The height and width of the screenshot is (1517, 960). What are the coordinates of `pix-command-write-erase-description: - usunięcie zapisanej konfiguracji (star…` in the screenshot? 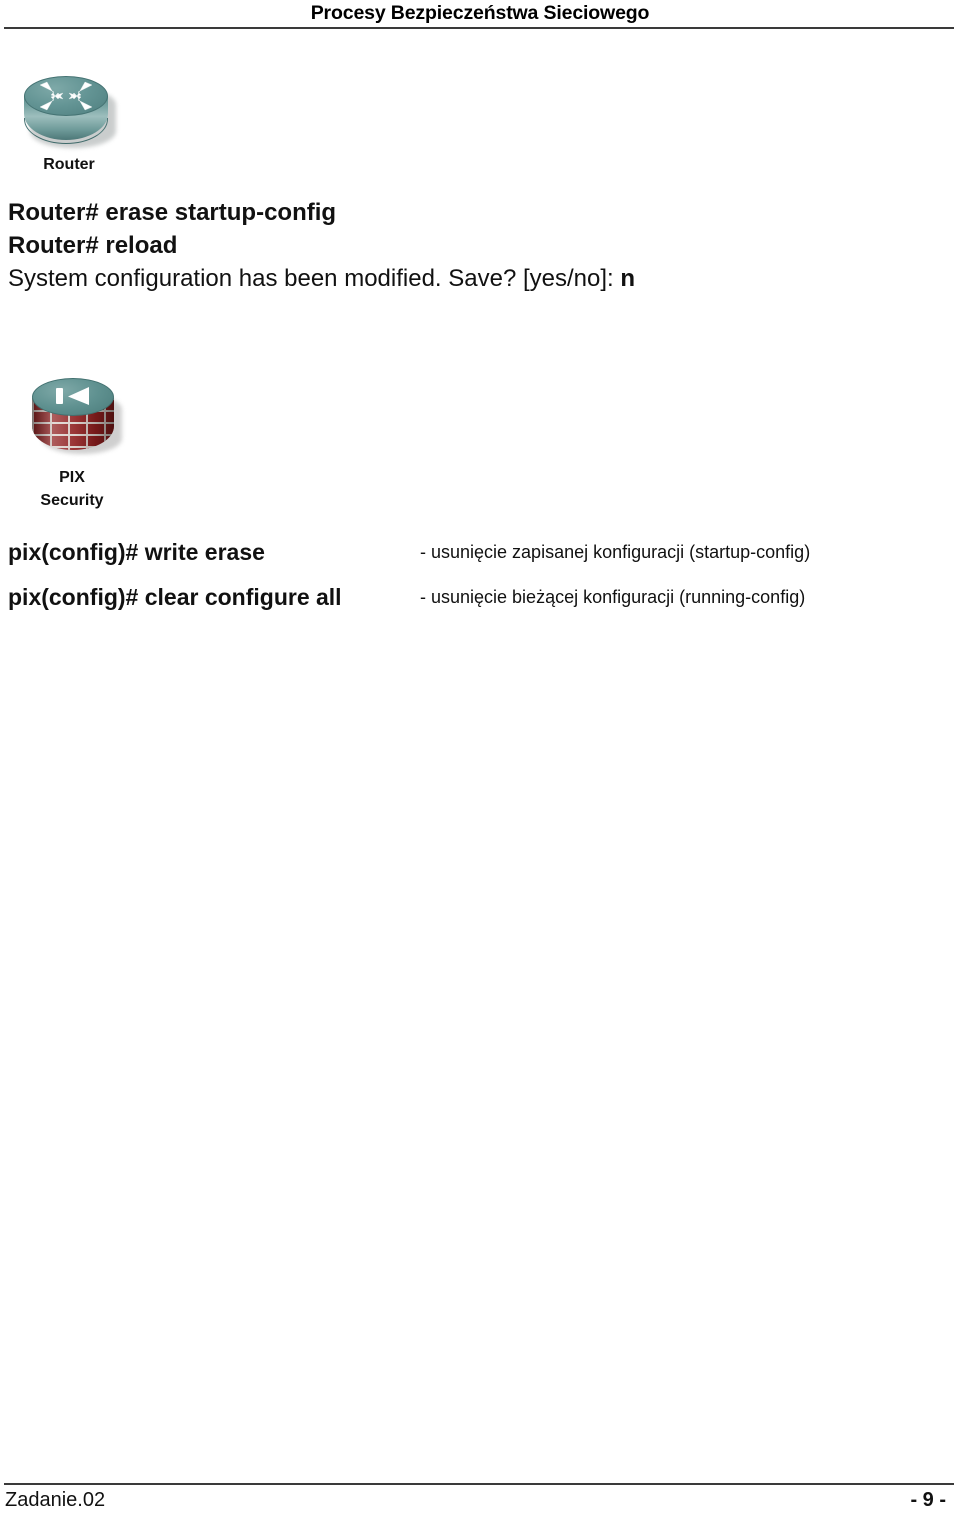 It's located at (615, 552).